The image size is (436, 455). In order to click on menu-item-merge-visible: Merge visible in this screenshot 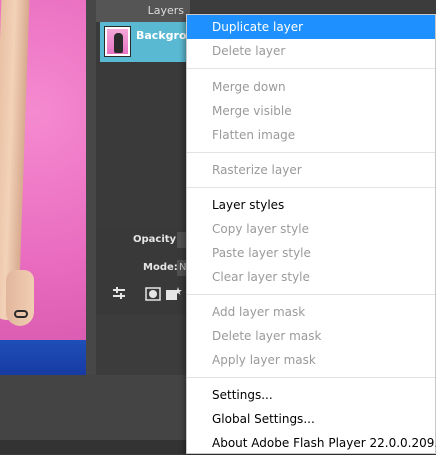, I will do `click(311, 111)`.